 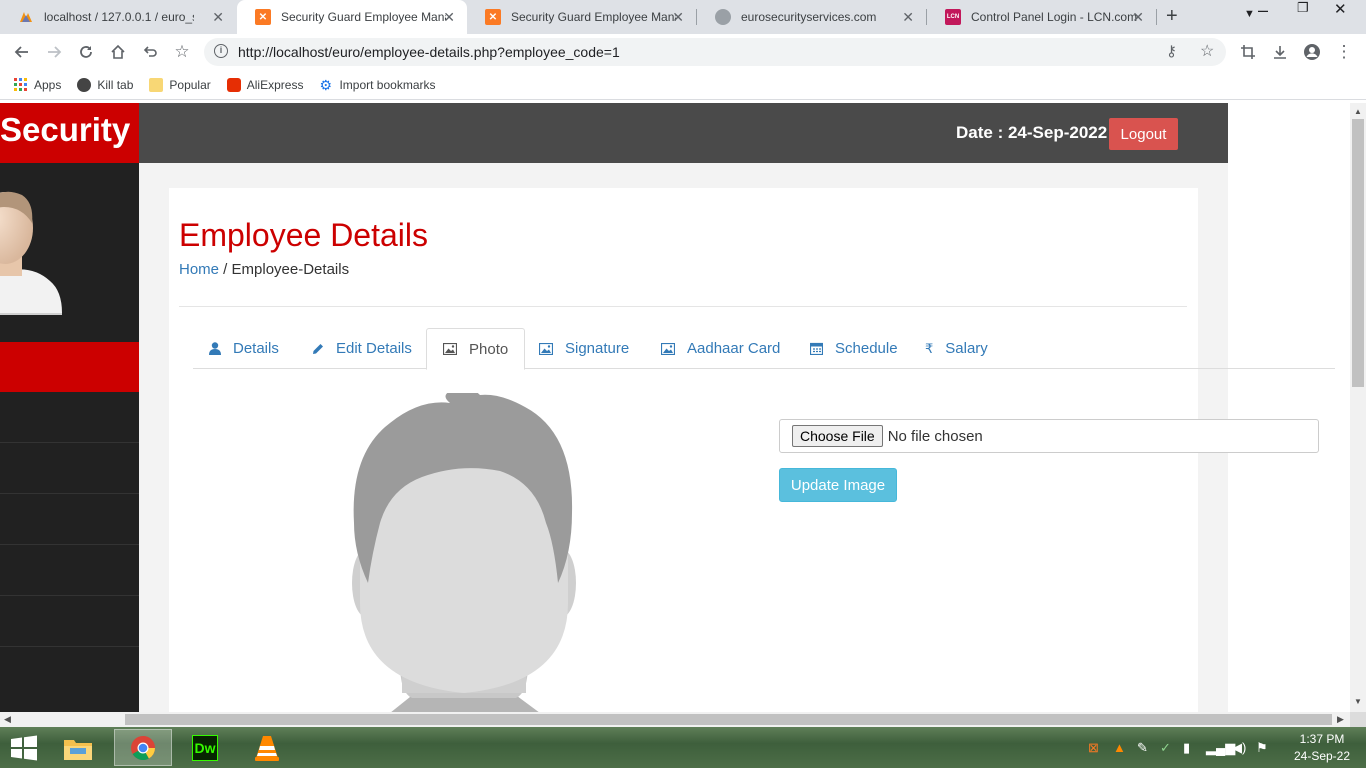 I want to click on browser-tab-lcn: LCN Control Panel Login - LCN.com ✕, so click(x=1041, y=17).